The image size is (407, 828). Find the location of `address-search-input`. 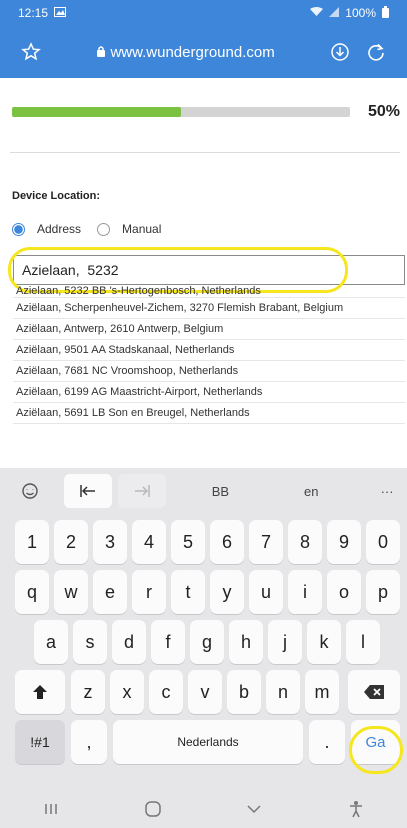

address-search-input is located at coordinates (209, 270).